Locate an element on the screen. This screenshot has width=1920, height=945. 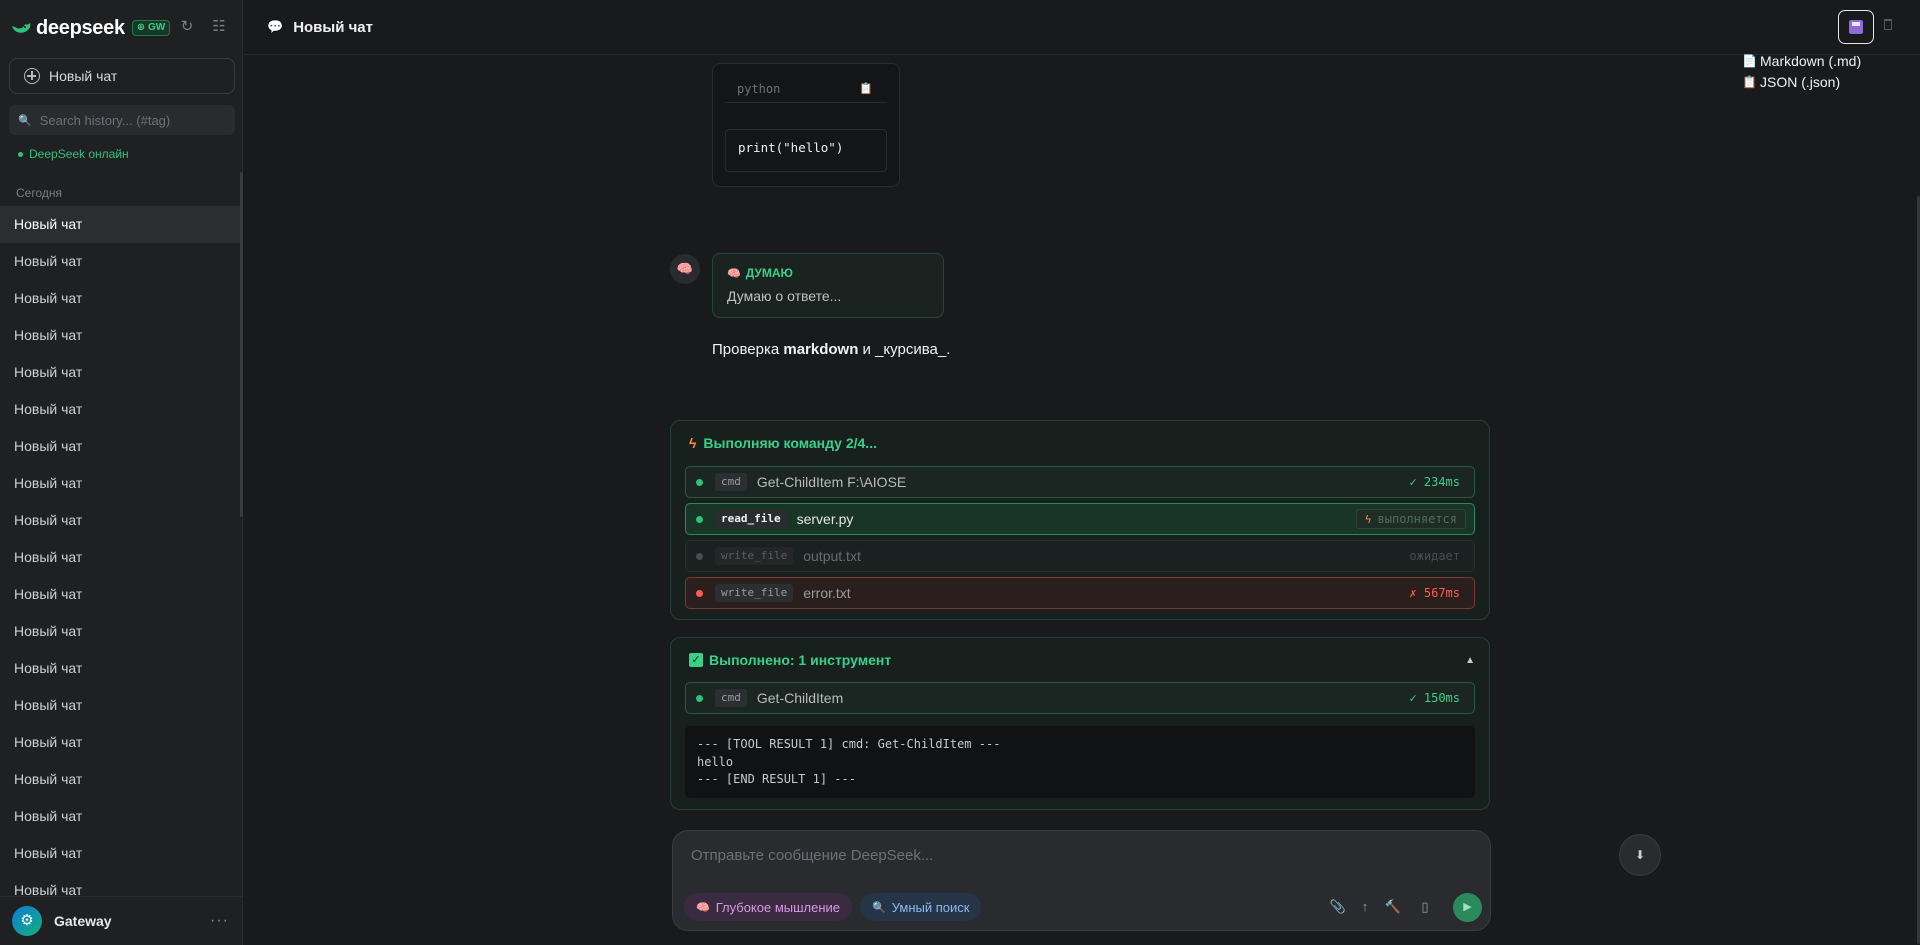
tool-row: write_file output.txt ожидает is located at coordinates (1080, 556).